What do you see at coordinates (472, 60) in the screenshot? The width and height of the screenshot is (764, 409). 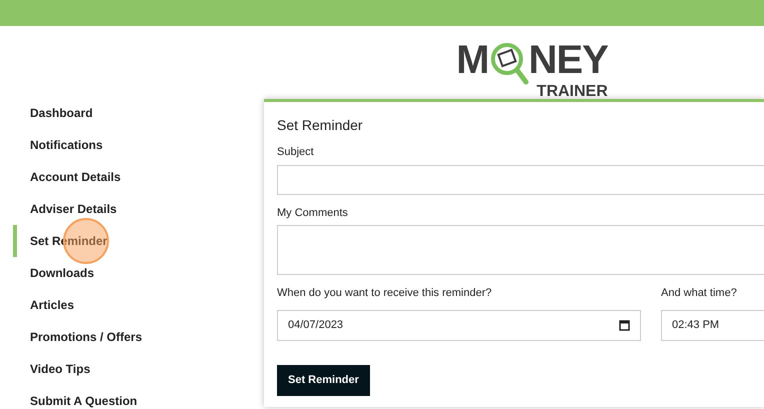 I see `logo-text: M` at bounding box center [472, 60].